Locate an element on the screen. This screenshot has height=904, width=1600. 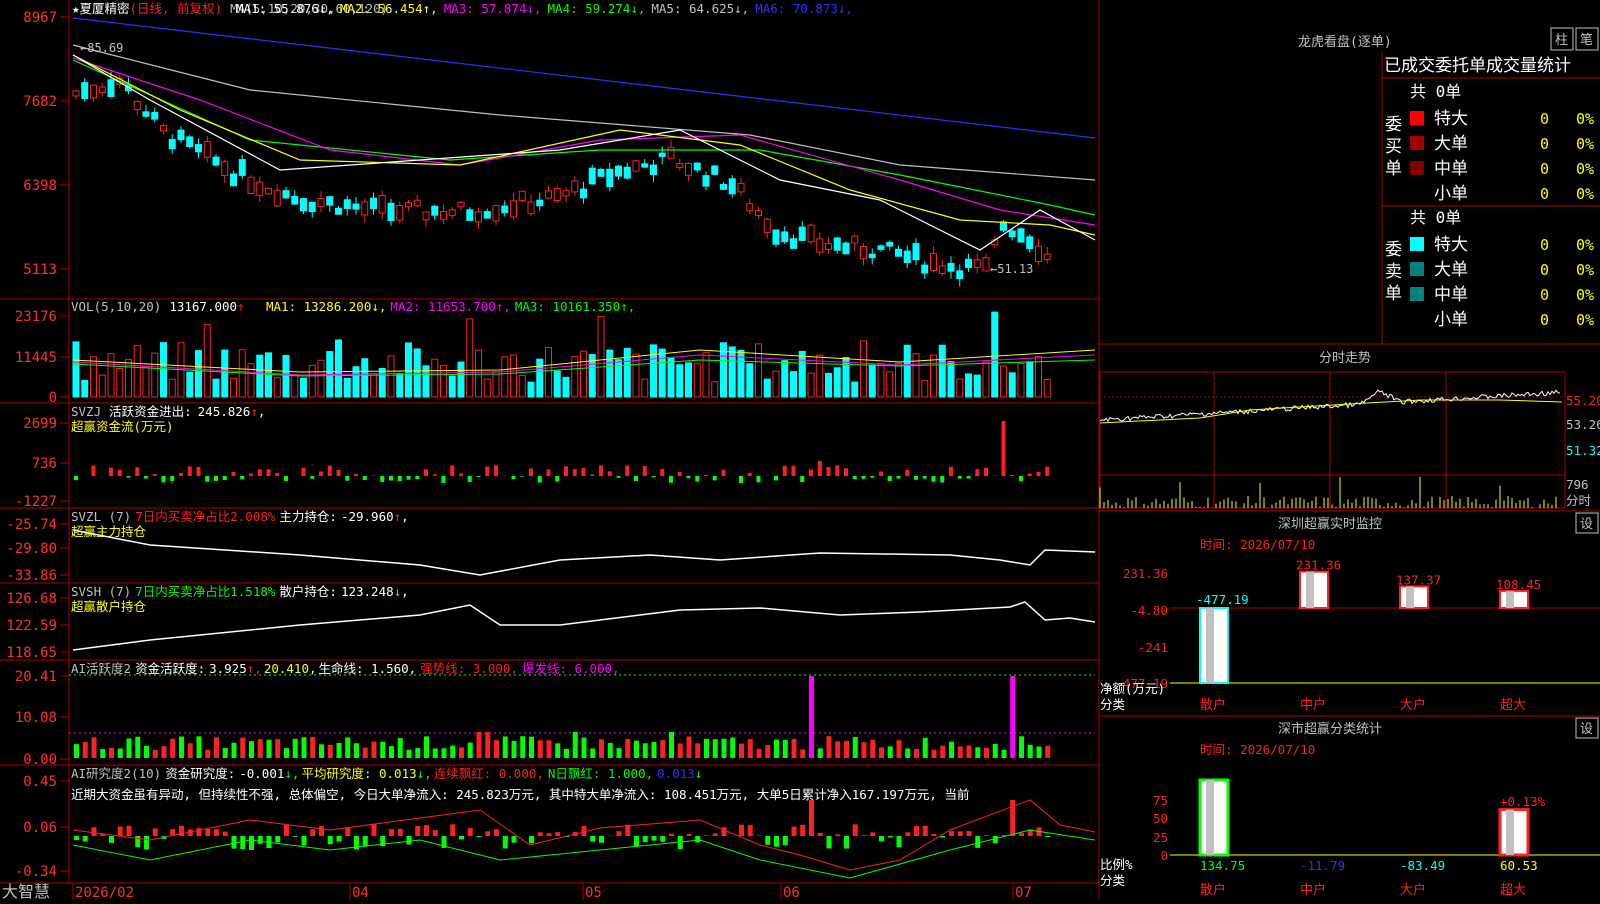
sz-classify-settings-button: 设 is located at coordinates (1587, 728).